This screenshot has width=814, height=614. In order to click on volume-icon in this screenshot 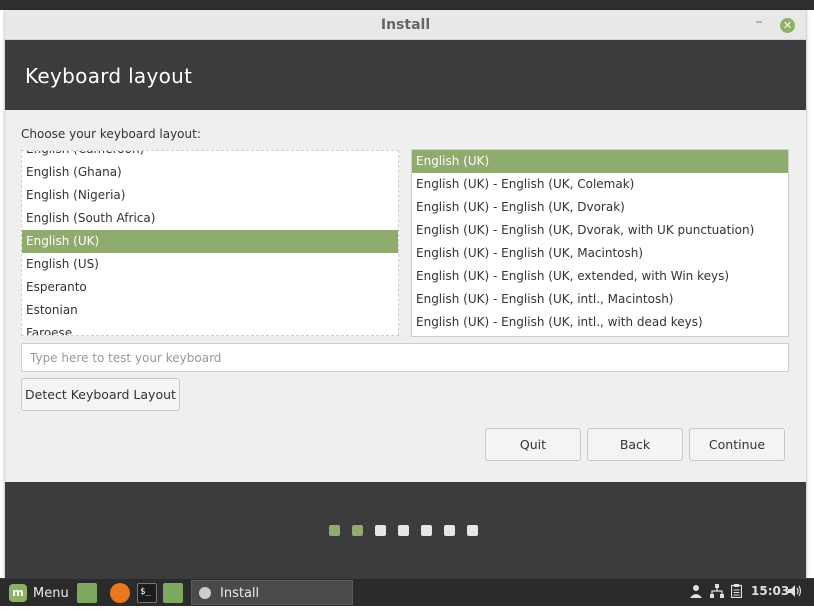, I will do `click(795, 593)`.